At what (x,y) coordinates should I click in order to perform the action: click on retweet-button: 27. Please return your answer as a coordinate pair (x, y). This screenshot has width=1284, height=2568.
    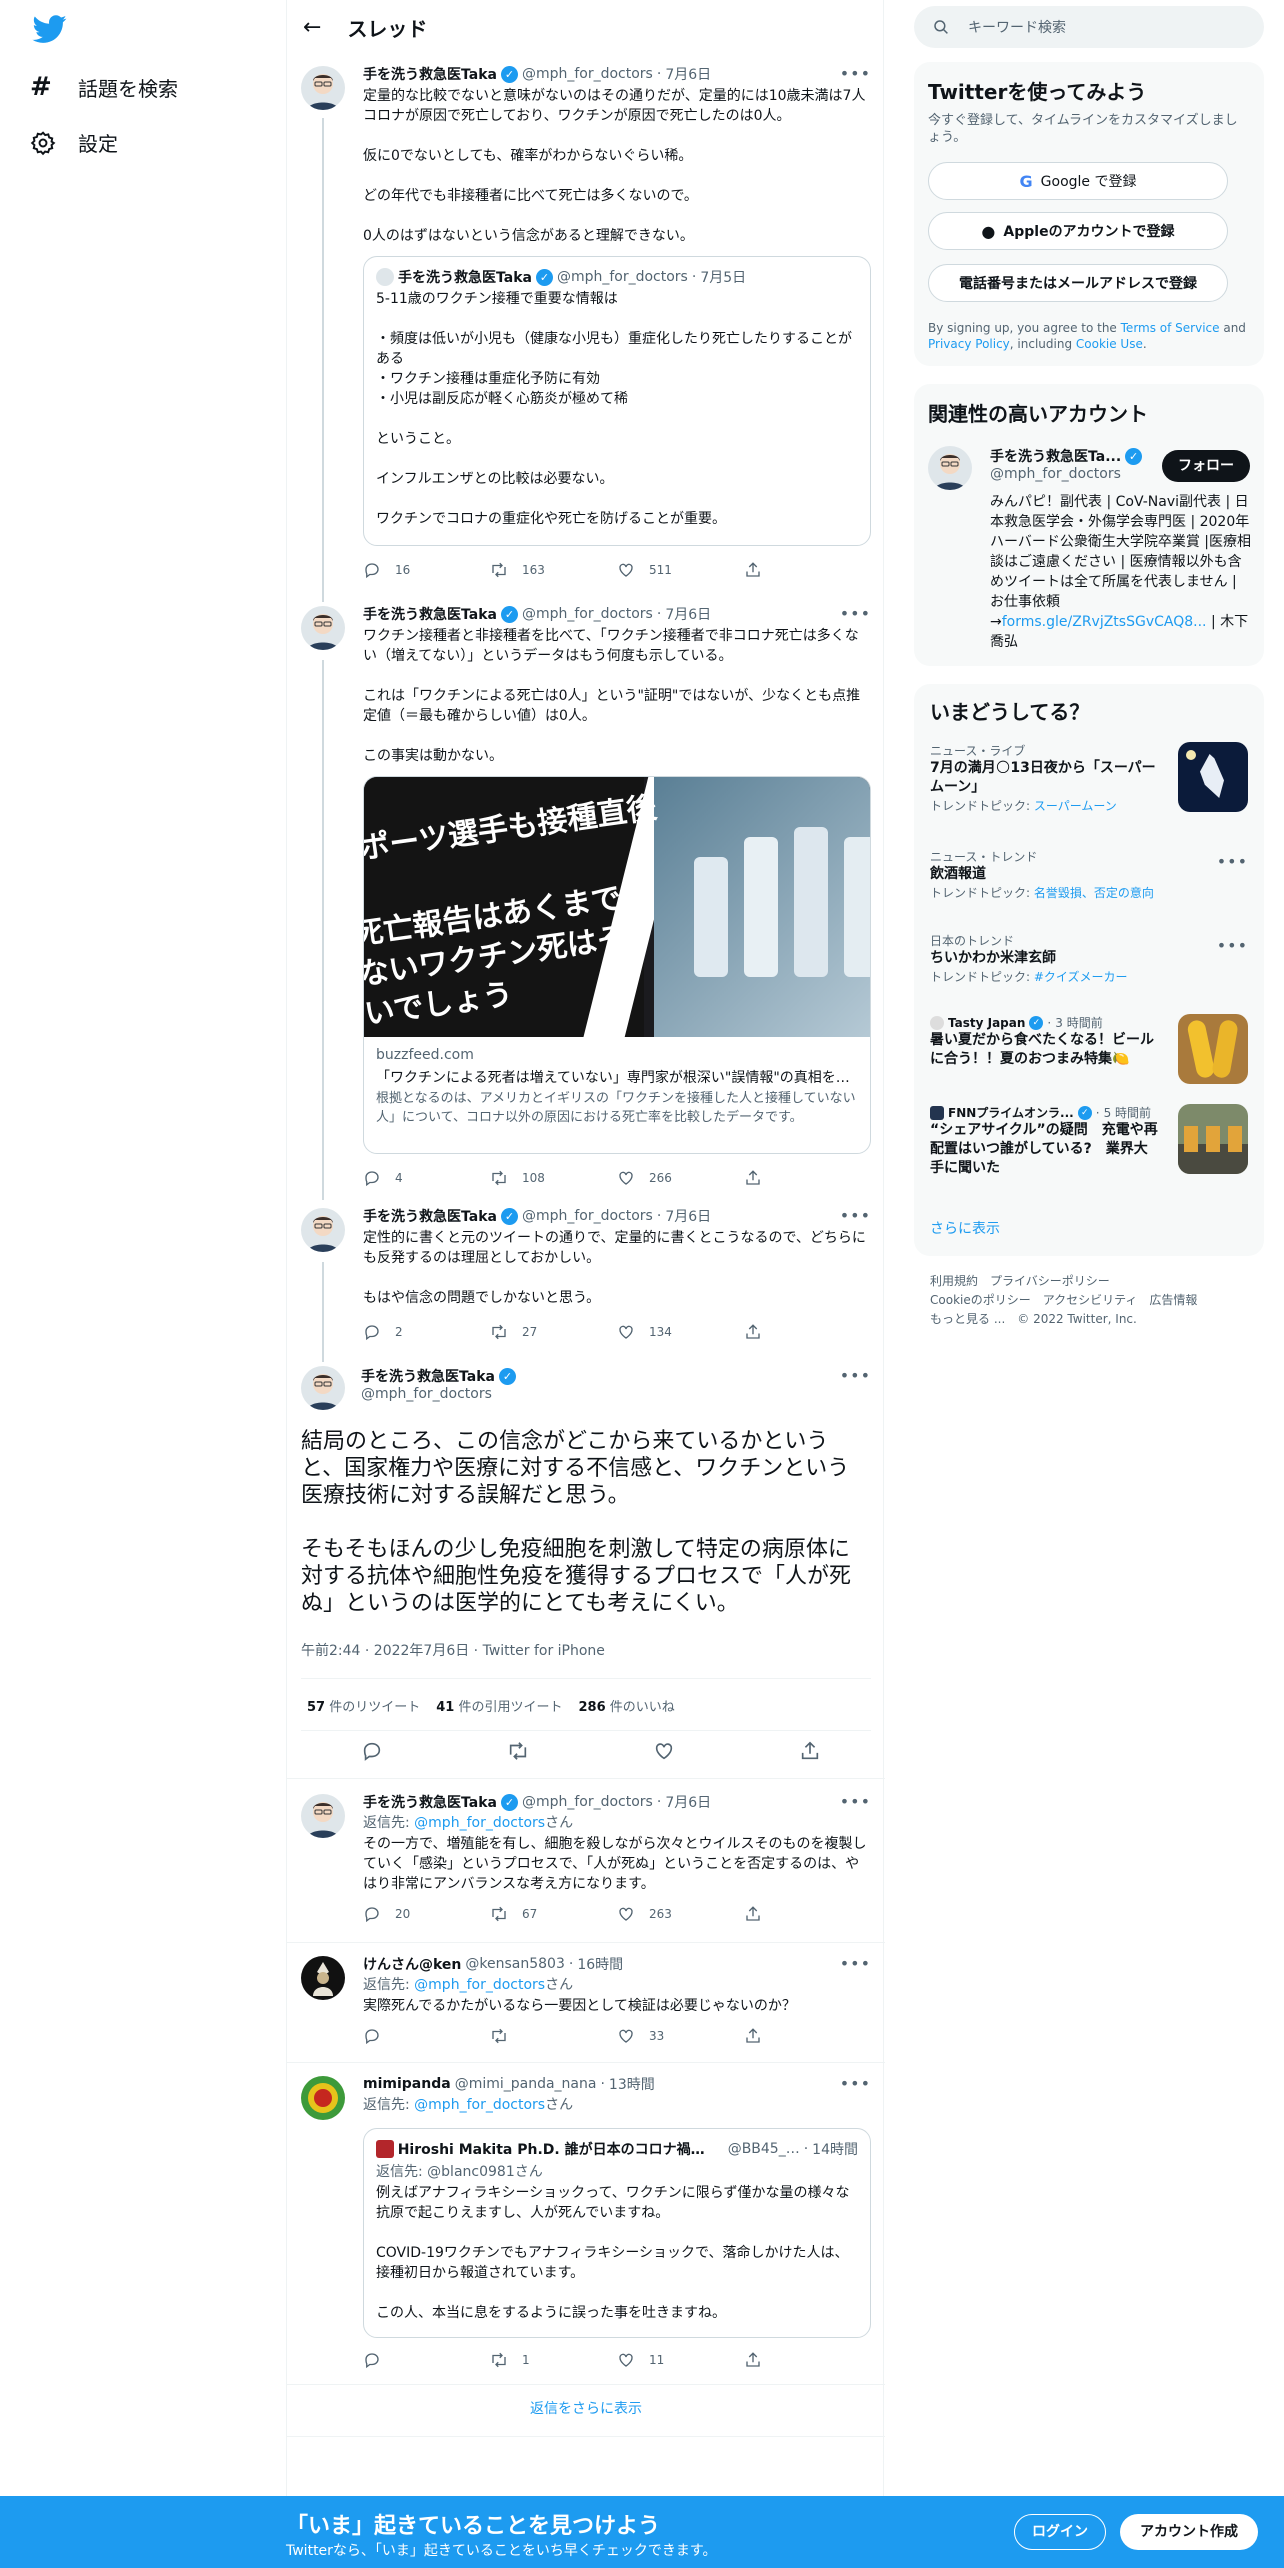
    Looking at the image, I should click on (553, 1332).